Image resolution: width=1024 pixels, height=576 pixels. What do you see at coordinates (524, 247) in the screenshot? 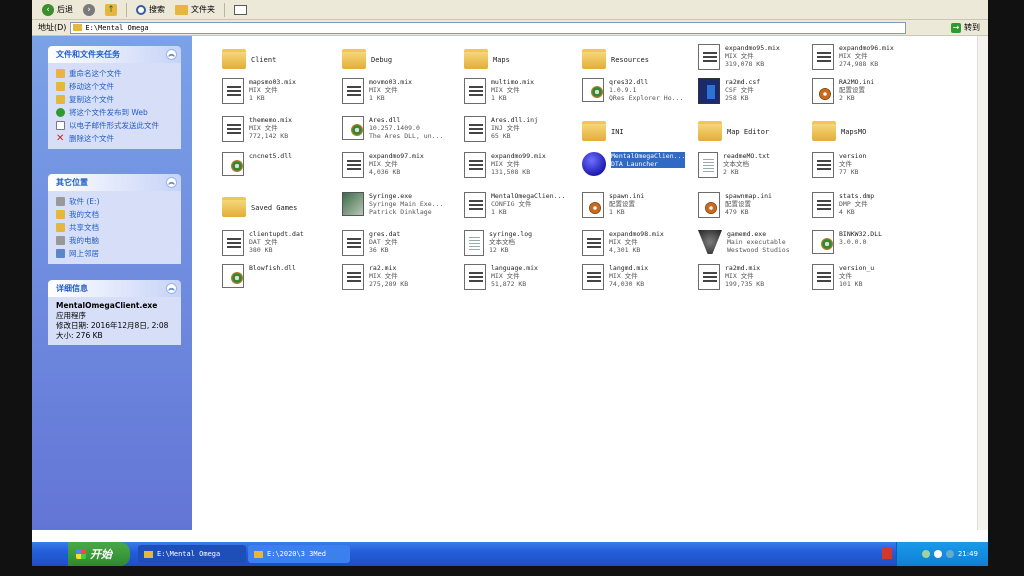
I see `file-item: syringe.log 文本文档 12 KB` at bounding box center [524, 247].